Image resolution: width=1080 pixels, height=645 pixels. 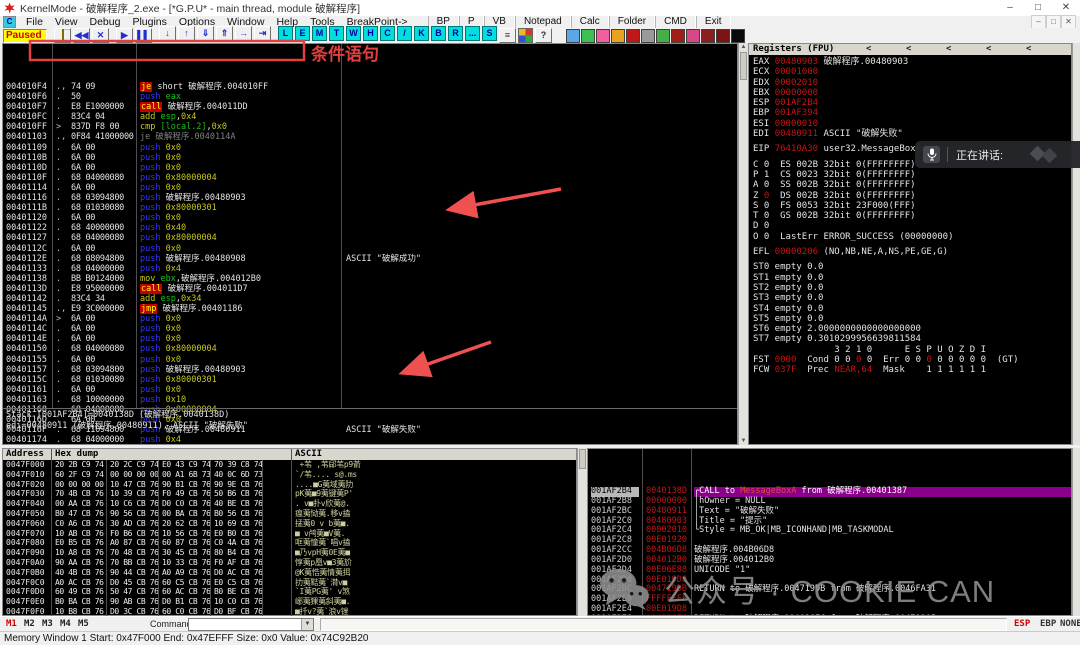 What do you see at coordinates (66, 22) in the screenshot?
I see `menu-item-view: View` at bounding box center [66, 22].